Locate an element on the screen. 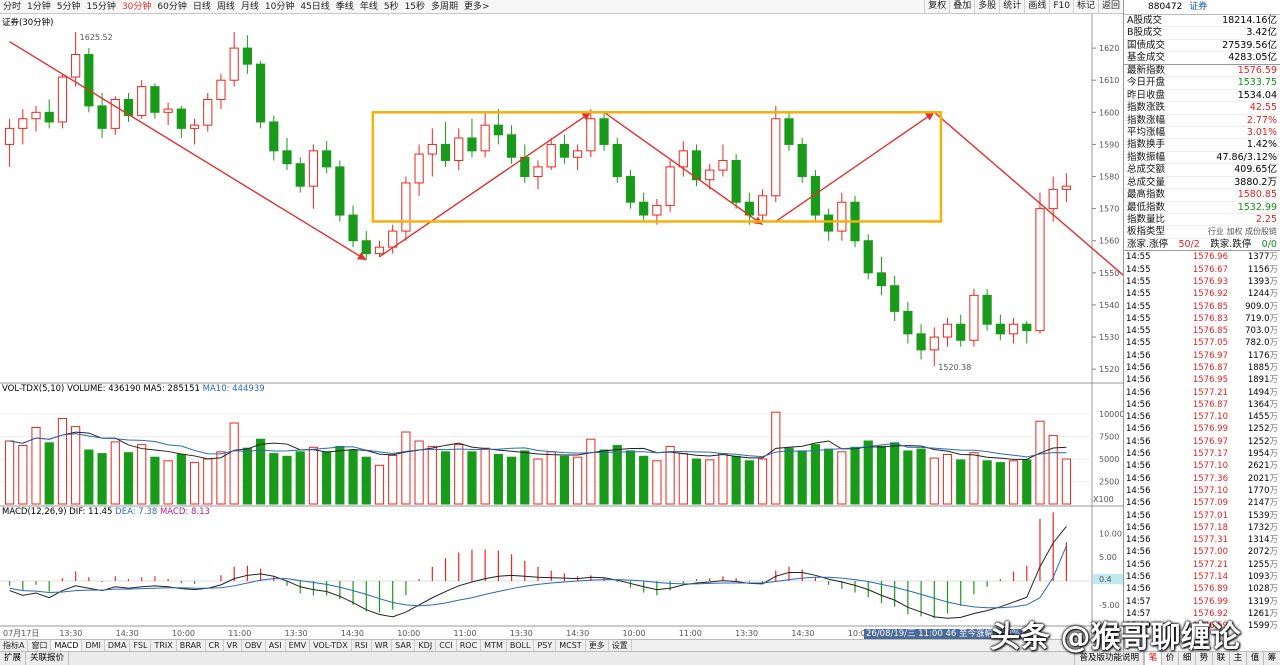  period-tab: 年线 is located at coordinates (369, 7).